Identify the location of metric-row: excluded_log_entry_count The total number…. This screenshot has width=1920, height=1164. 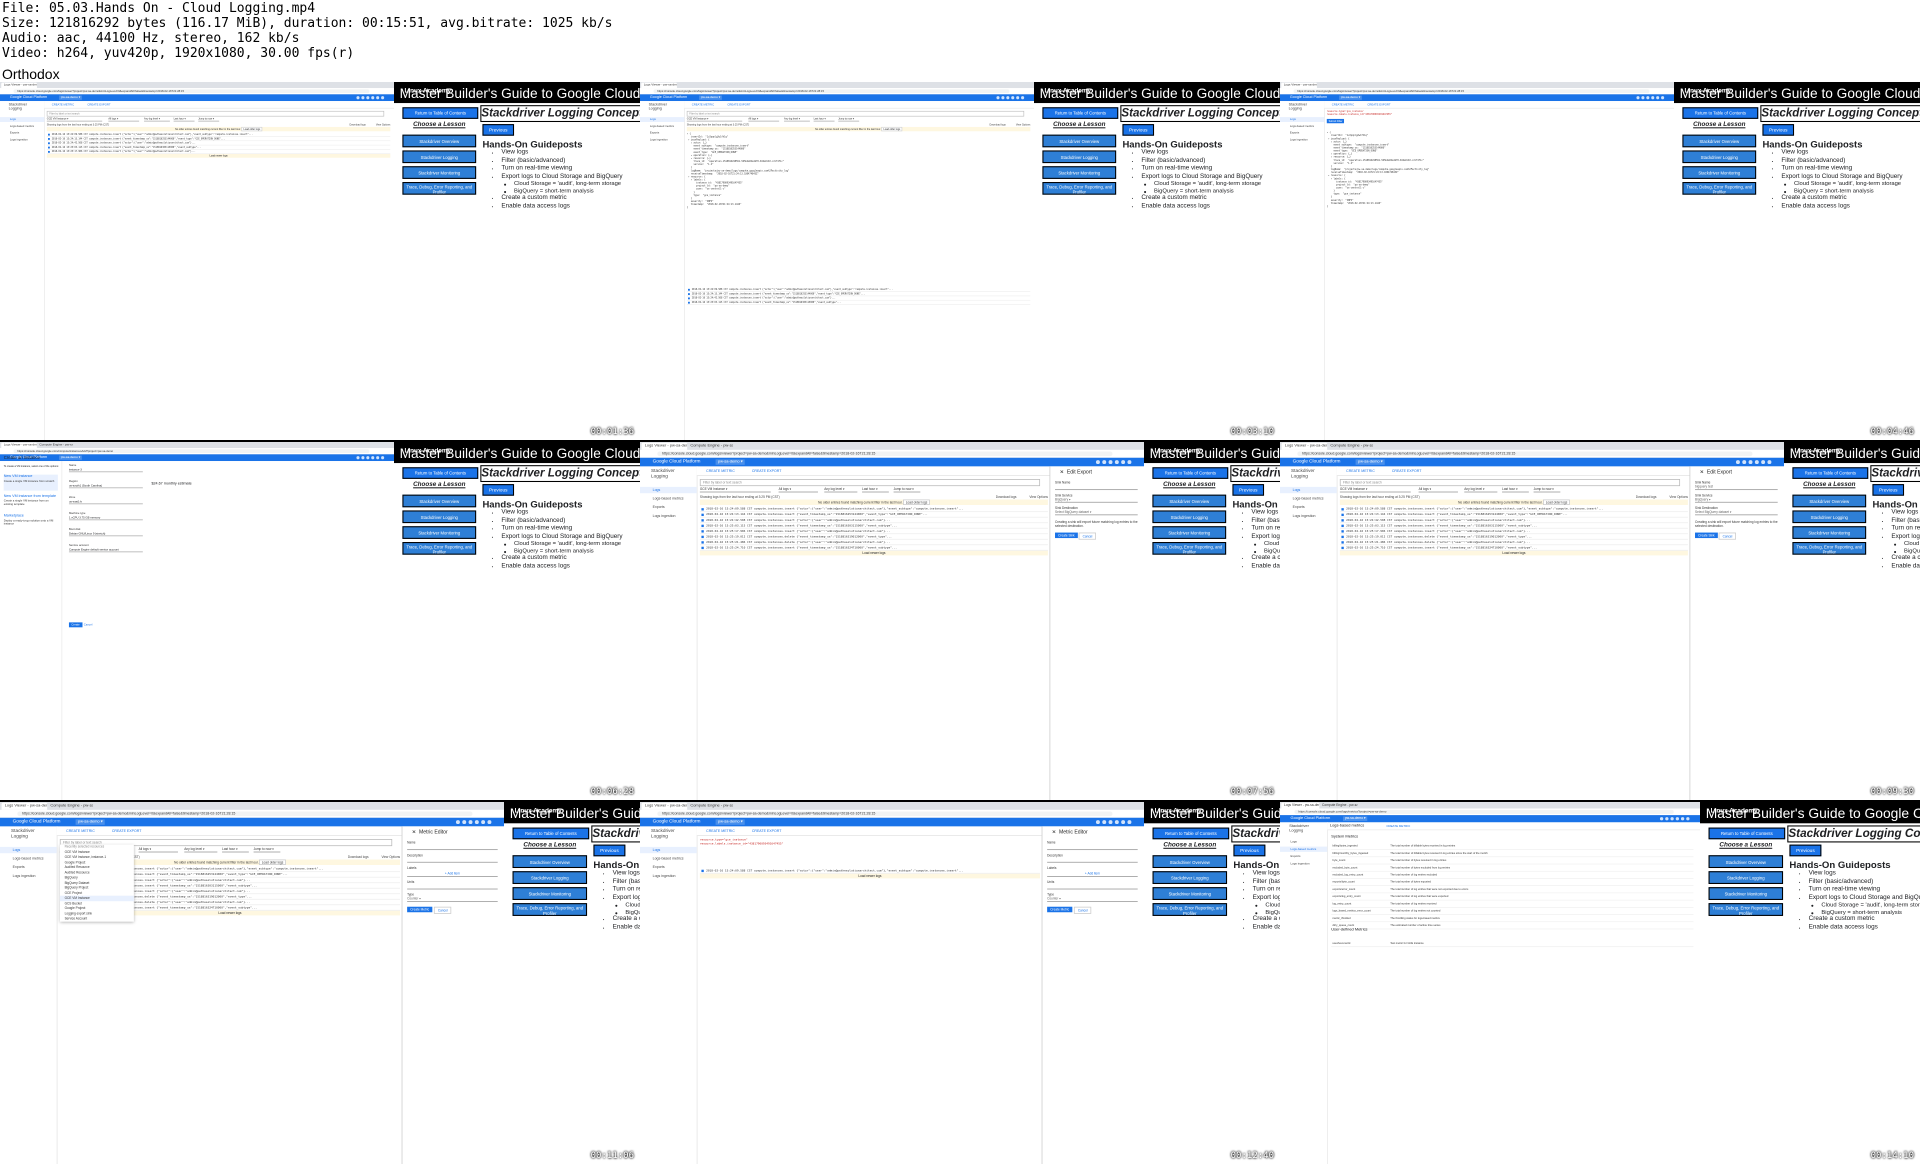
(1512, 875).